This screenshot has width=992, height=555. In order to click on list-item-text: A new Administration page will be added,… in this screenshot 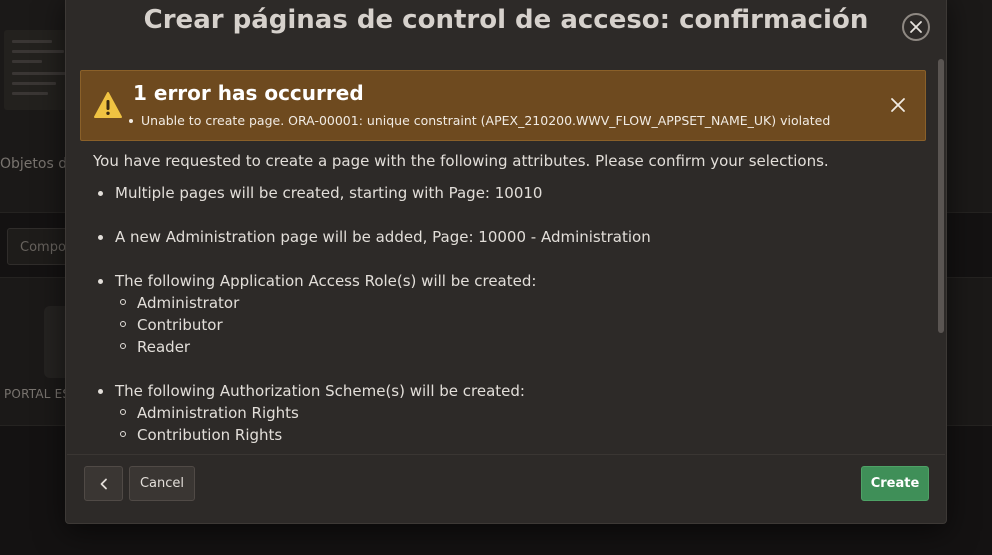, I will do `click(383, 237)`.